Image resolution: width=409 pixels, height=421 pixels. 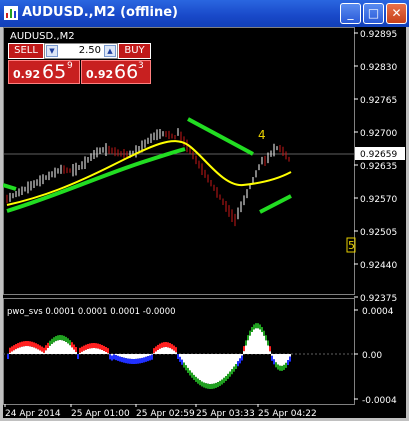 I want to click on lot-decrease-icon: ▼, so click(x=52, y=51).